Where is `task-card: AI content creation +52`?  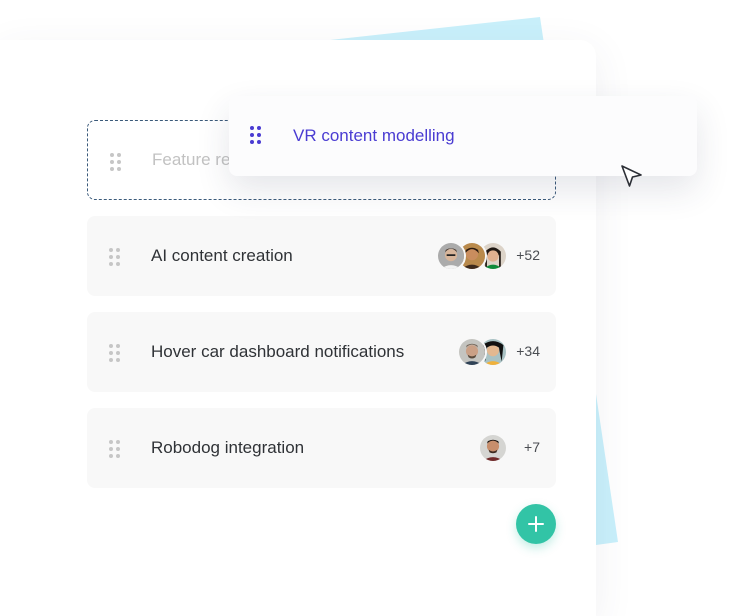 task-card: AI content creation +52 is located at coordinates (321, 256).